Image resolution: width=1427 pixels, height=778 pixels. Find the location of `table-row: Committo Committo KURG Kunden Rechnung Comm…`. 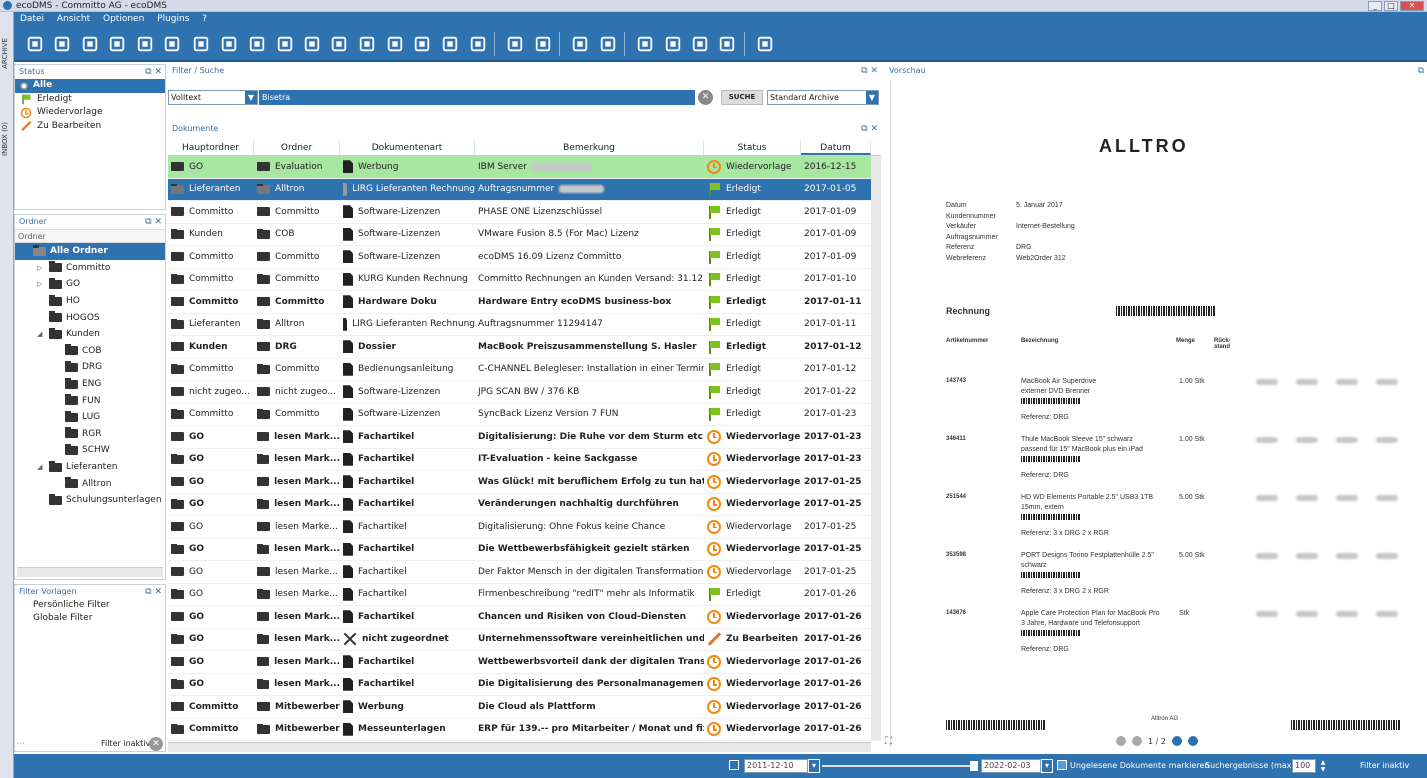

table-row: Committo Committo KURG Kunden Rechnung Comm… is located at coordinates (524, 280).